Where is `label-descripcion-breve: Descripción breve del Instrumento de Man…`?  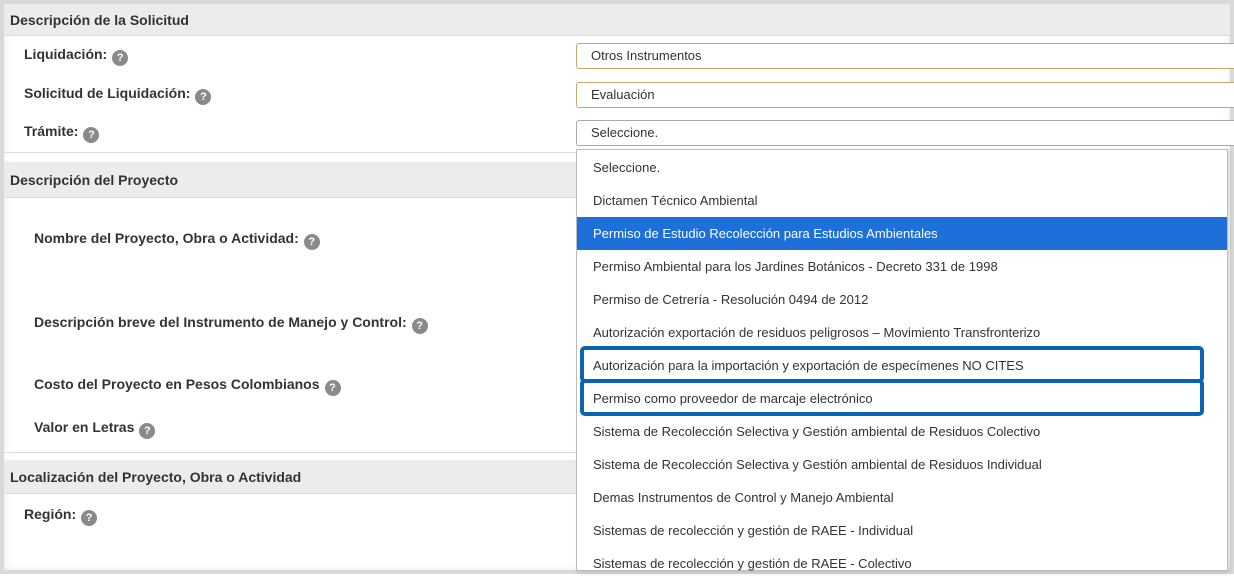 label-descripcion-breve: Descripción breve del Instrumento de Man… is located at coordinates (231, 324).